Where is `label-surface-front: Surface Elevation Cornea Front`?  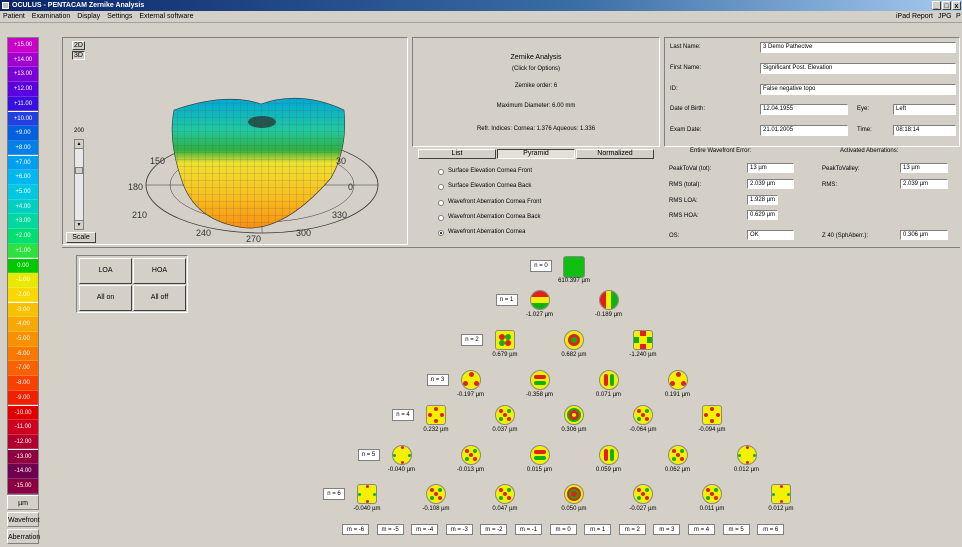 label-surface-front: Surface Elevation Cornea Front is located at coordinates (490, 171).